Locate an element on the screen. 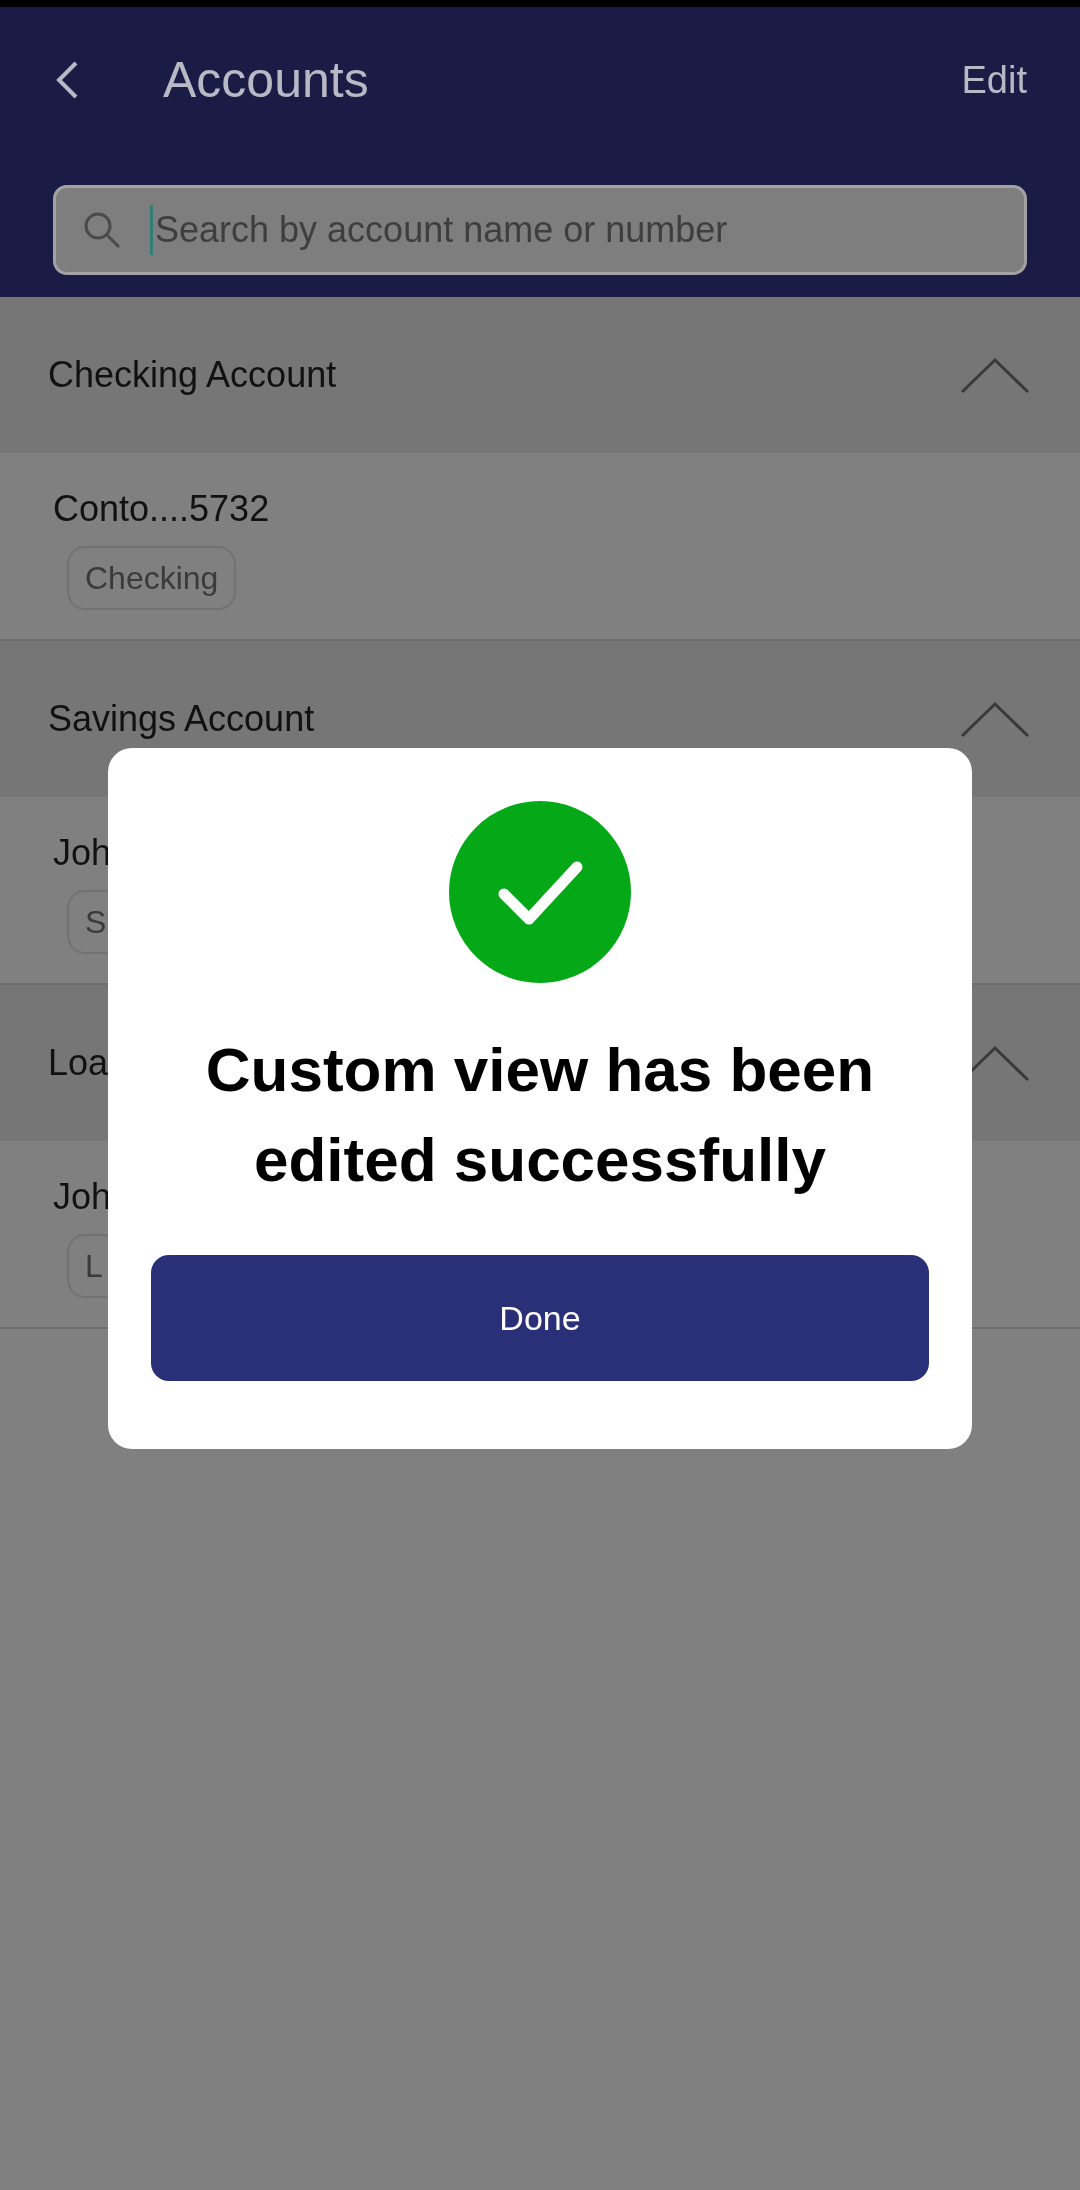  section-title: Savings Account is located at coordinates (181, 719).